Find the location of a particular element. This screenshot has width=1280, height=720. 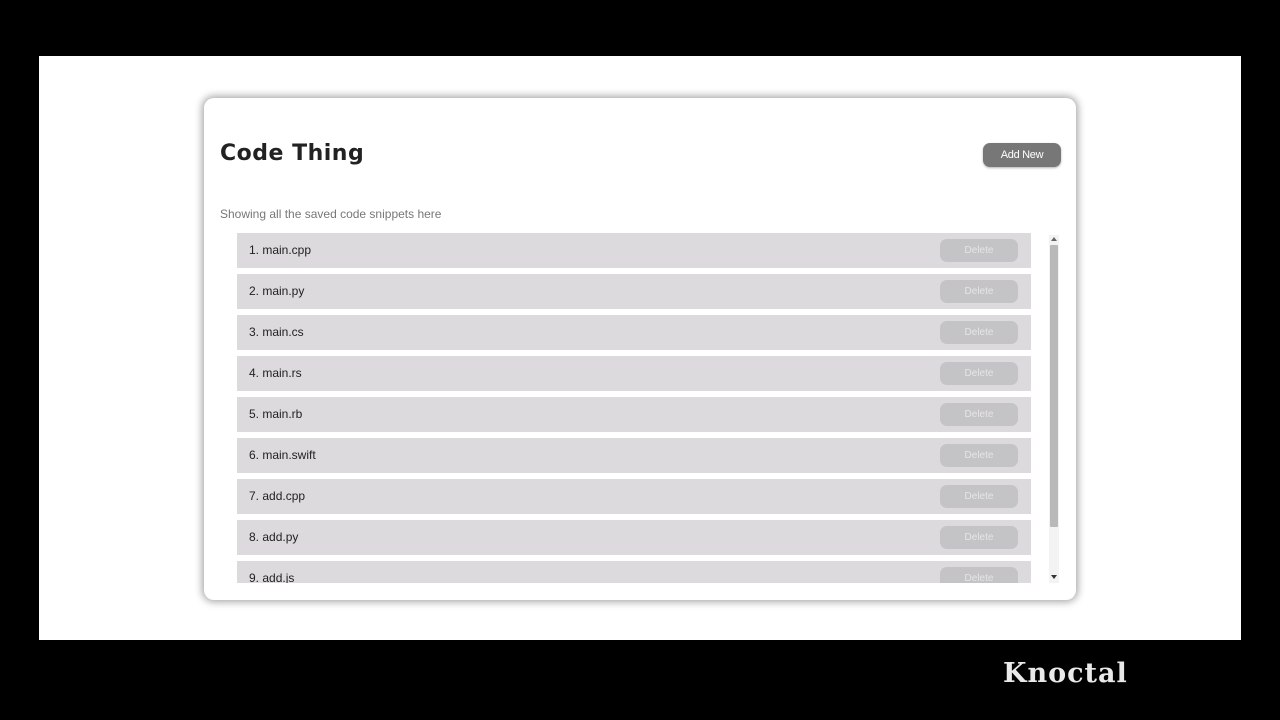

page-subtitle: Showing all the saved code snippets here is located at coordinates (331, 214).